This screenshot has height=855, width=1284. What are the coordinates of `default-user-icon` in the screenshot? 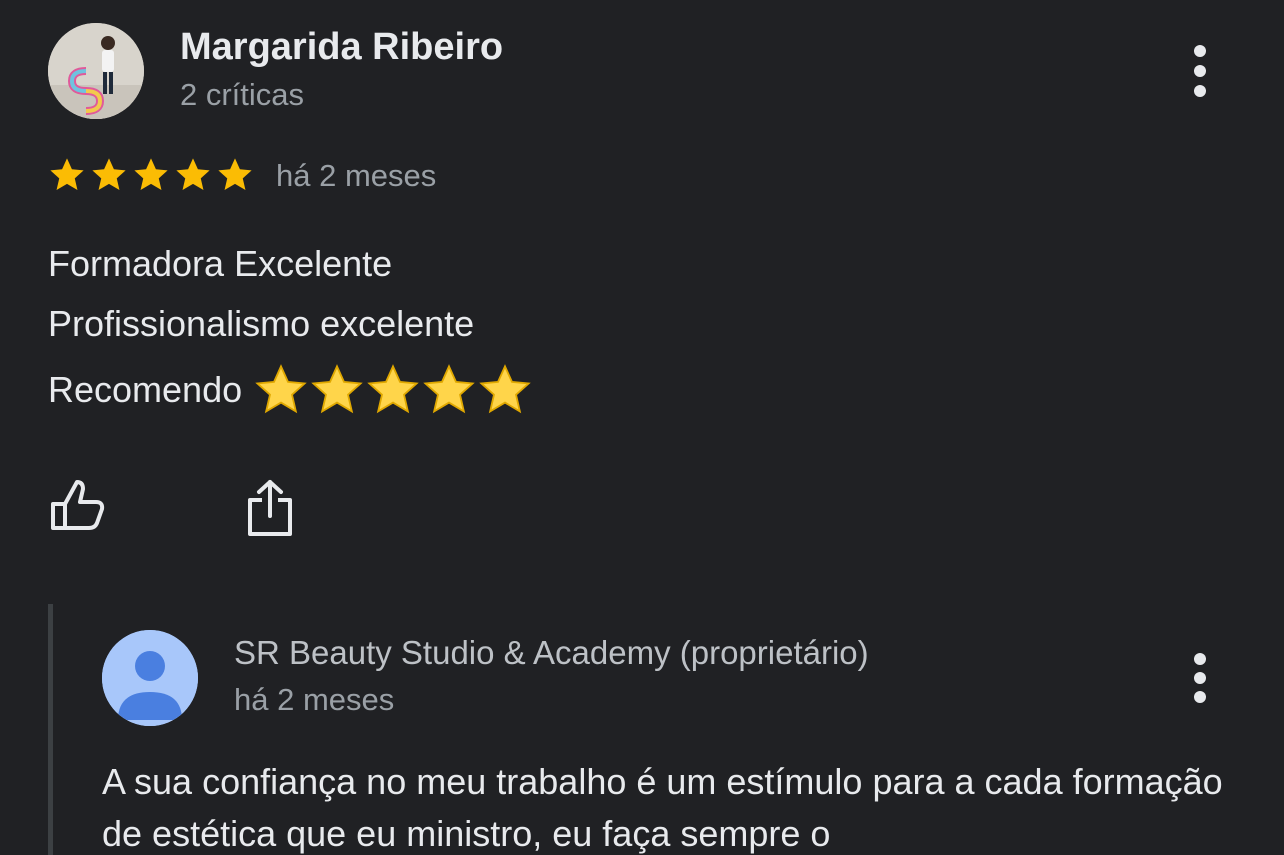 It's located at (150, 678).